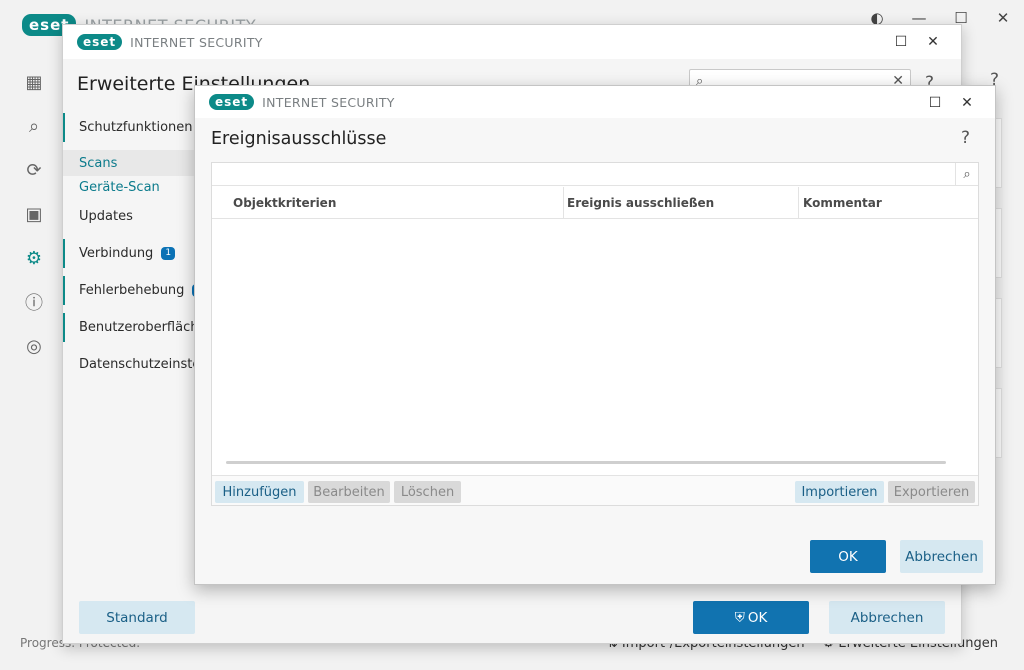 The image size is (1024, 670). I want to click on advanced-titlebar: eset INTERNET SECURITY ☐ ✕, so click(512, 42).